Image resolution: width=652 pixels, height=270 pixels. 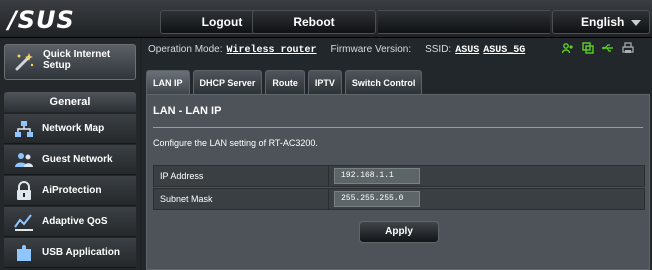 What do you see at coordinates (377, 176) in the screenshot?
I see `ip-address-field: 192.168.1.1` at bounding box center [377, 176].